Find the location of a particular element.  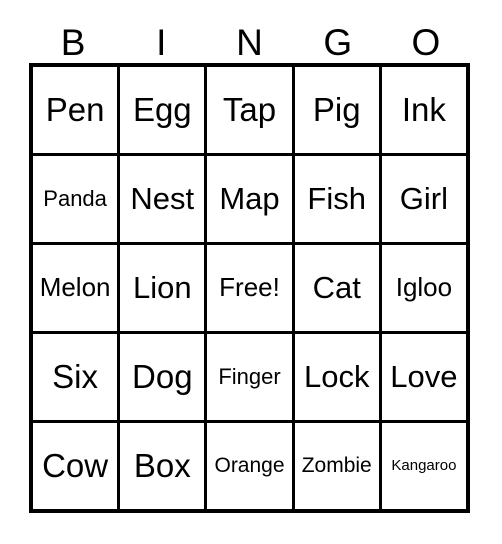

bingo-cell: Girl is located at coordinates (424, 199).